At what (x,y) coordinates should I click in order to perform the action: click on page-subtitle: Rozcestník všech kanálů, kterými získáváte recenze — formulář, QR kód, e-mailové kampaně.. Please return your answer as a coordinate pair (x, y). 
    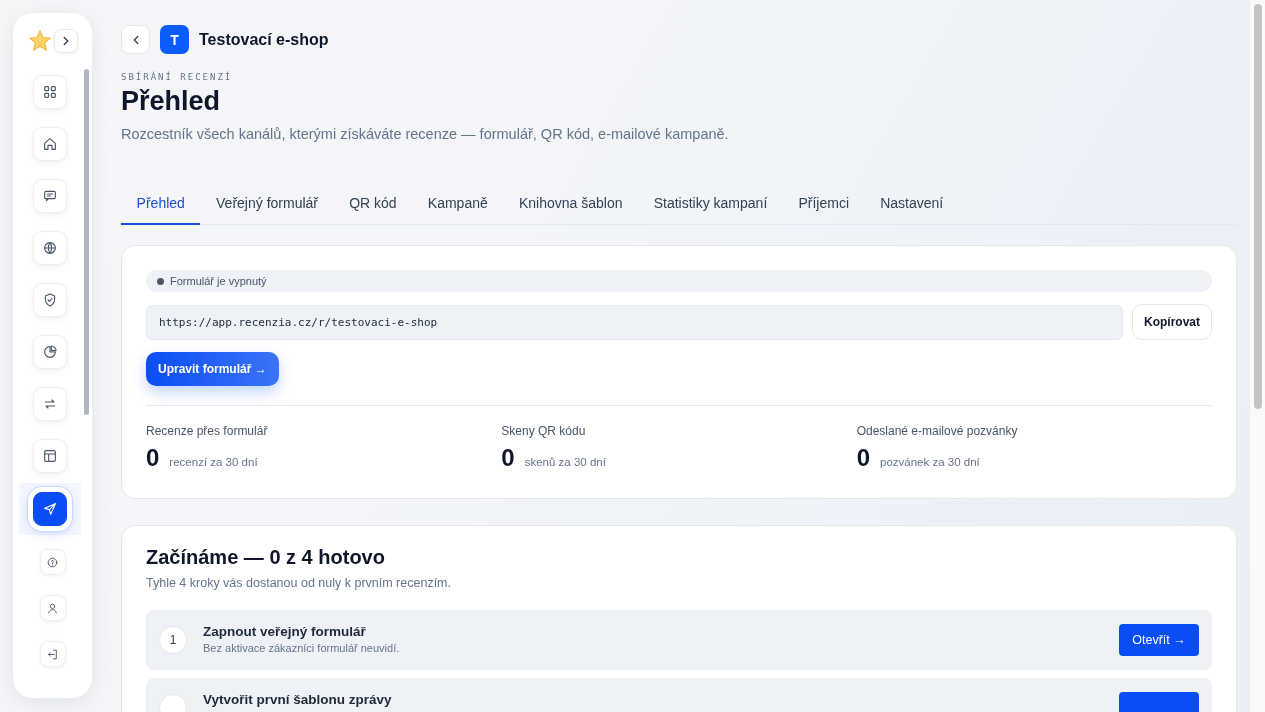
    Looking at the image, I should click on (425, 134).